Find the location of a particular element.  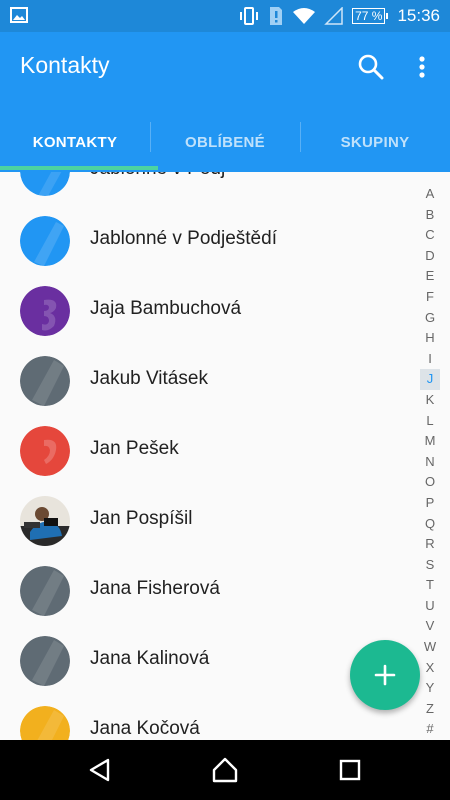

vibrate-icon is located at coordinates (249, 16).